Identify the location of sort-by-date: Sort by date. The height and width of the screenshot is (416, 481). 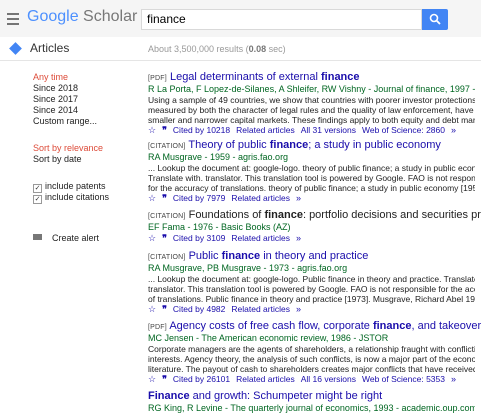
(85, 159).